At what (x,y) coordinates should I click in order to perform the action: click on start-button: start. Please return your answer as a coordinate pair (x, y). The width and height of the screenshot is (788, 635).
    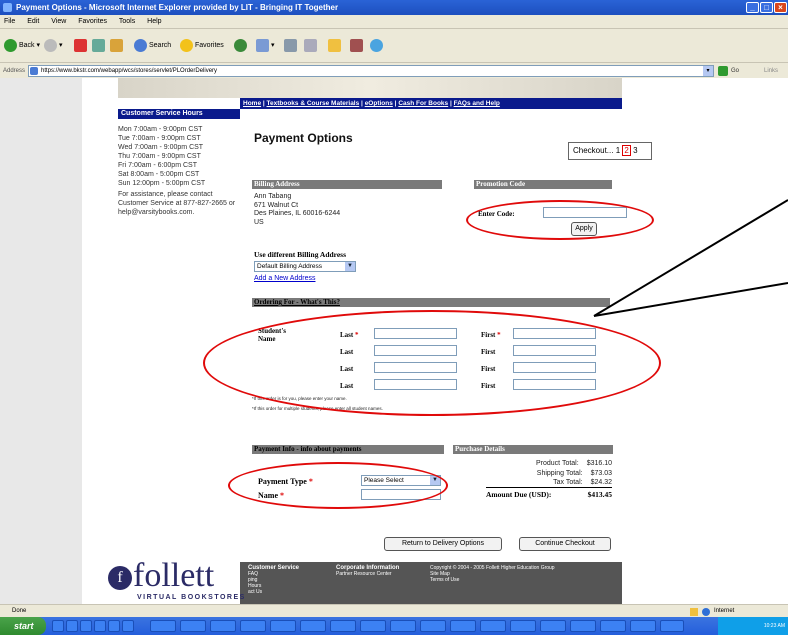
    Looking at the image, I should click on (23, 626).